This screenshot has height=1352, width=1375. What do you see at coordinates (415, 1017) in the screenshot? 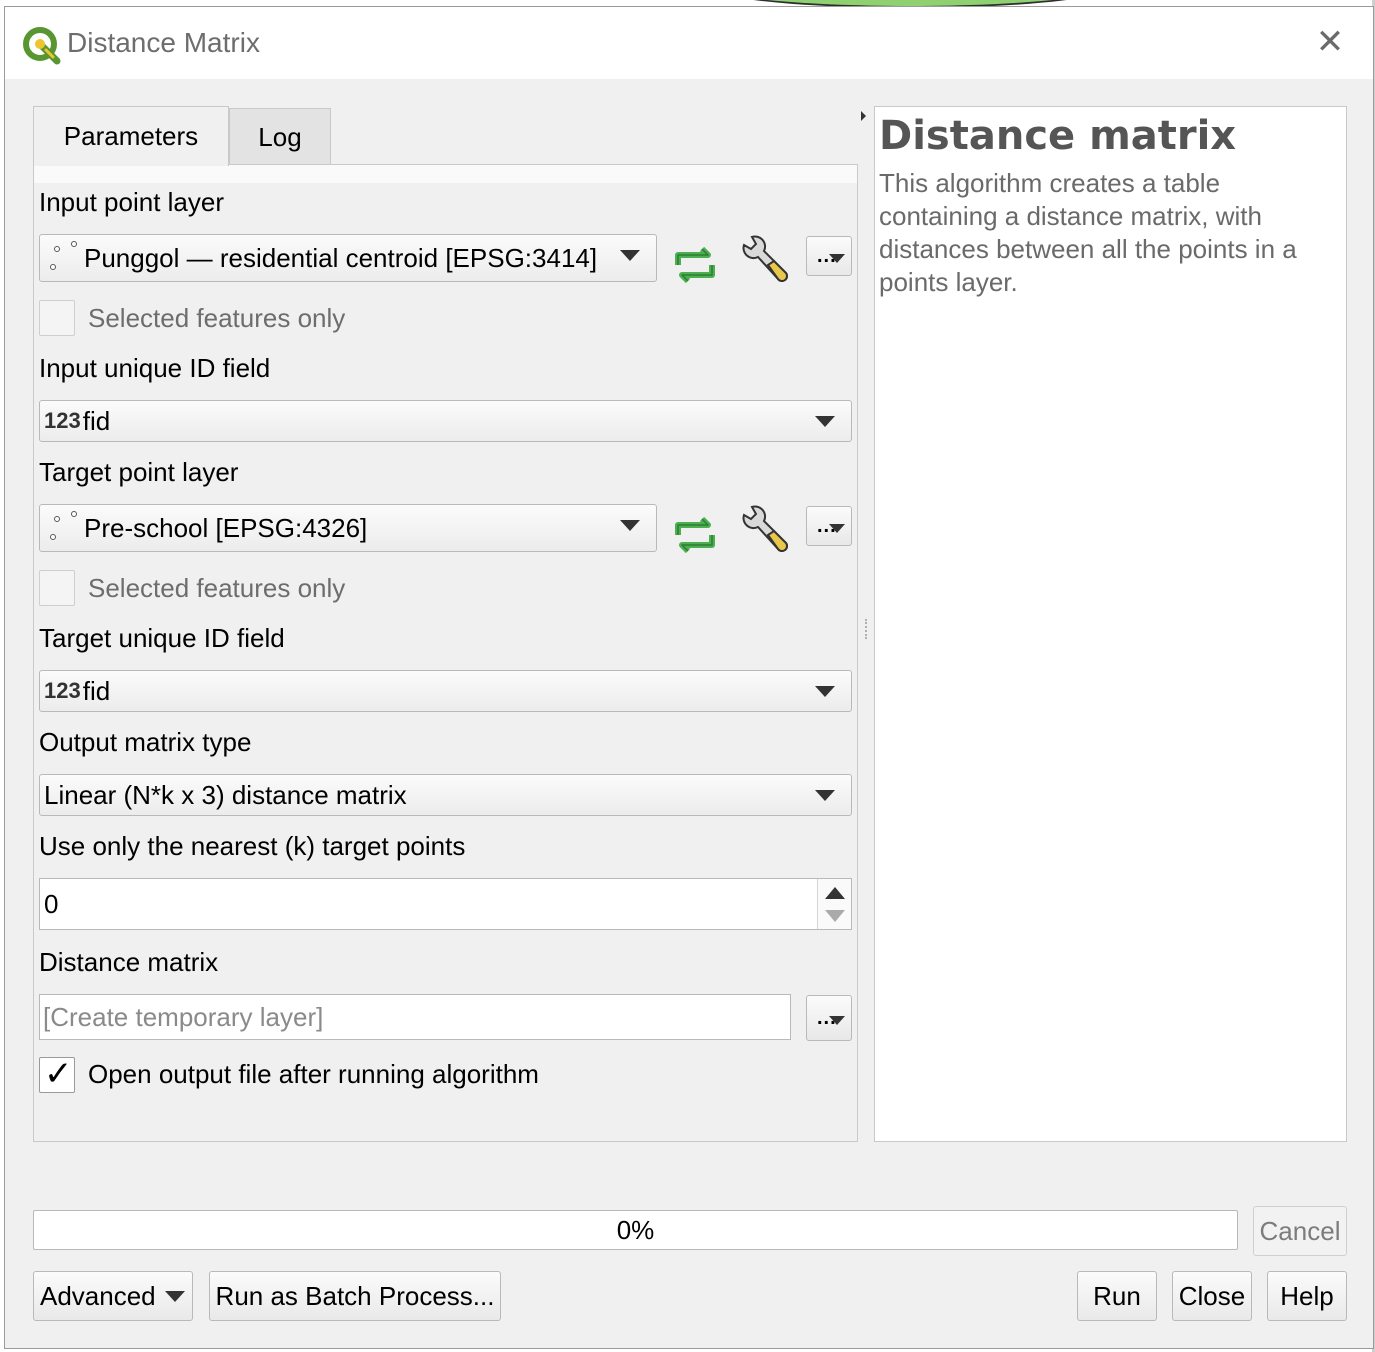
I see `output-destination-input: [Create temporary layer]` at bounding box center [415, 1017].